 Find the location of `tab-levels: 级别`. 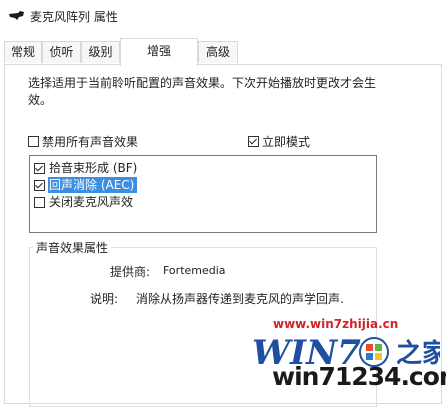

tab-levels: 级别 is located at coordinates (100, 52).